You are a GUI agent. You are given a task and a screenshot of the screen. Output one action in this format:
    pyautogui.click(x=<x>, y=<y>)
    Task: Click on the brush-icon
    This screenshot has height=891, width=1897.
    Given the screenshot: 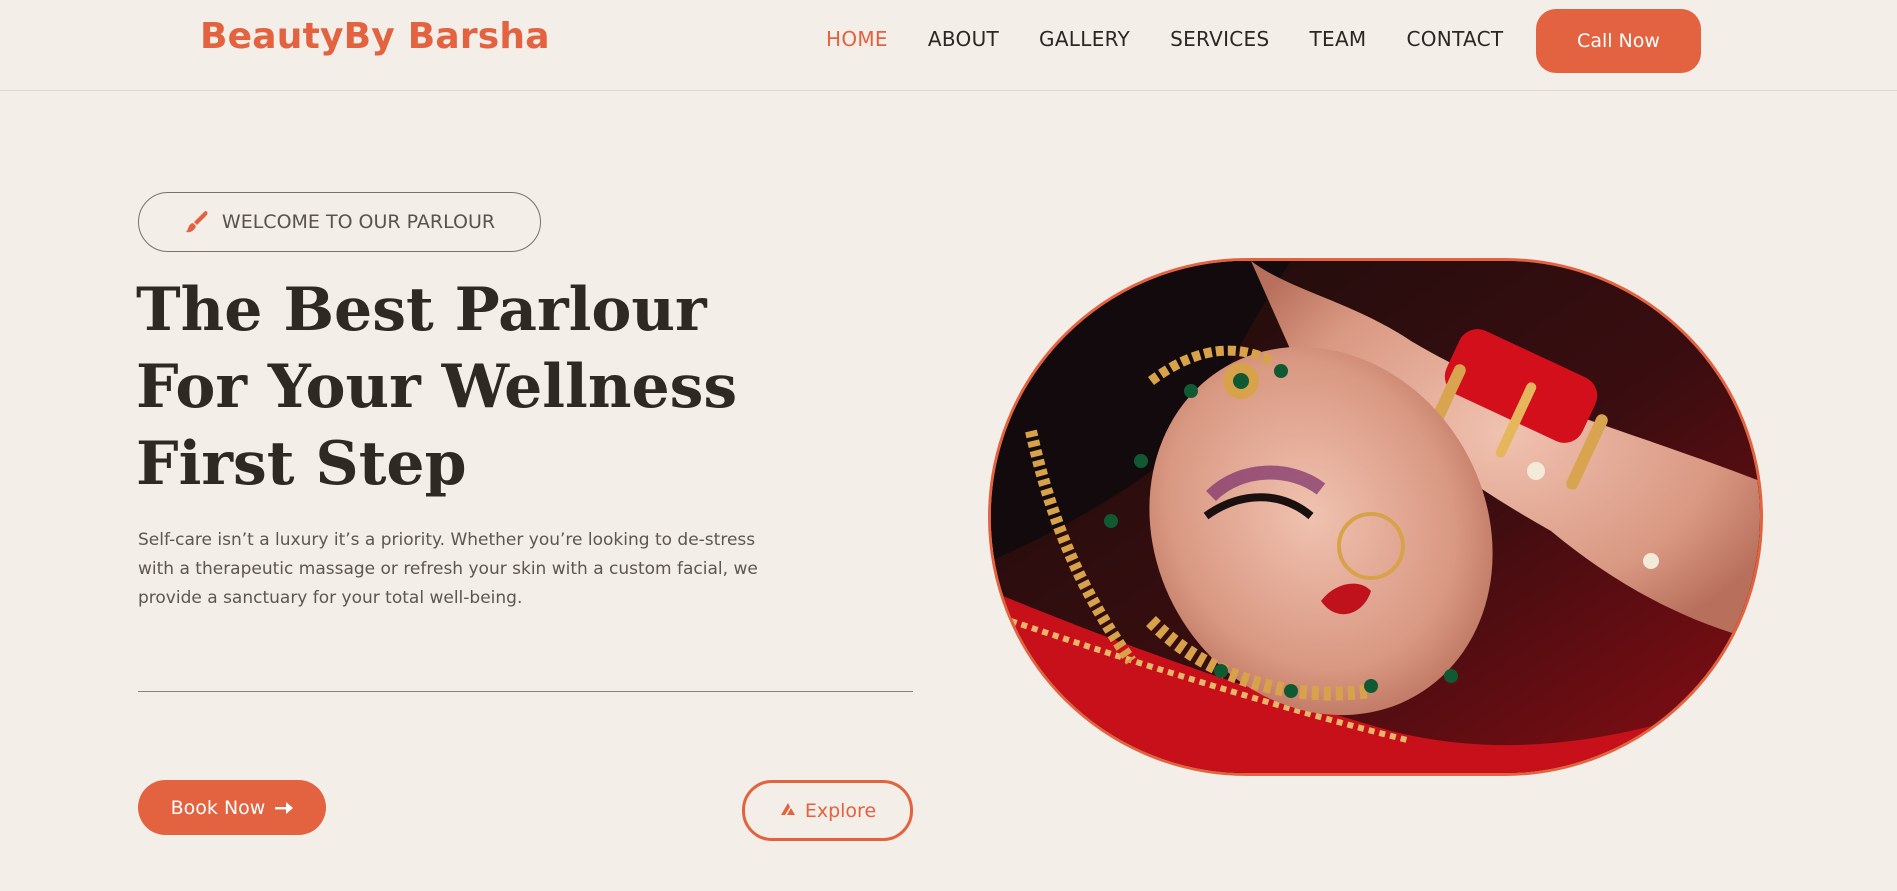 What is the action you would take?
    pyautogui.click(x=197, y=222)
    